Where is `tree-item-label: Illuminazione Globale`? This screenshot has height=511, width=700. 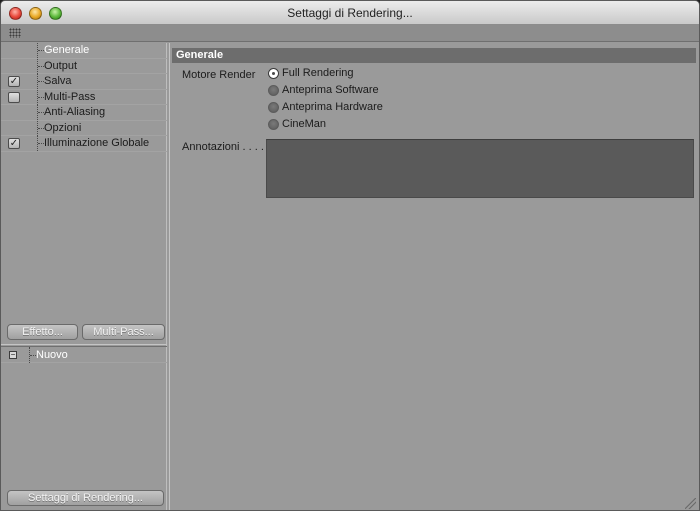 tree-item-label: Illuminazione Globale is located at coordinates (97, 143).